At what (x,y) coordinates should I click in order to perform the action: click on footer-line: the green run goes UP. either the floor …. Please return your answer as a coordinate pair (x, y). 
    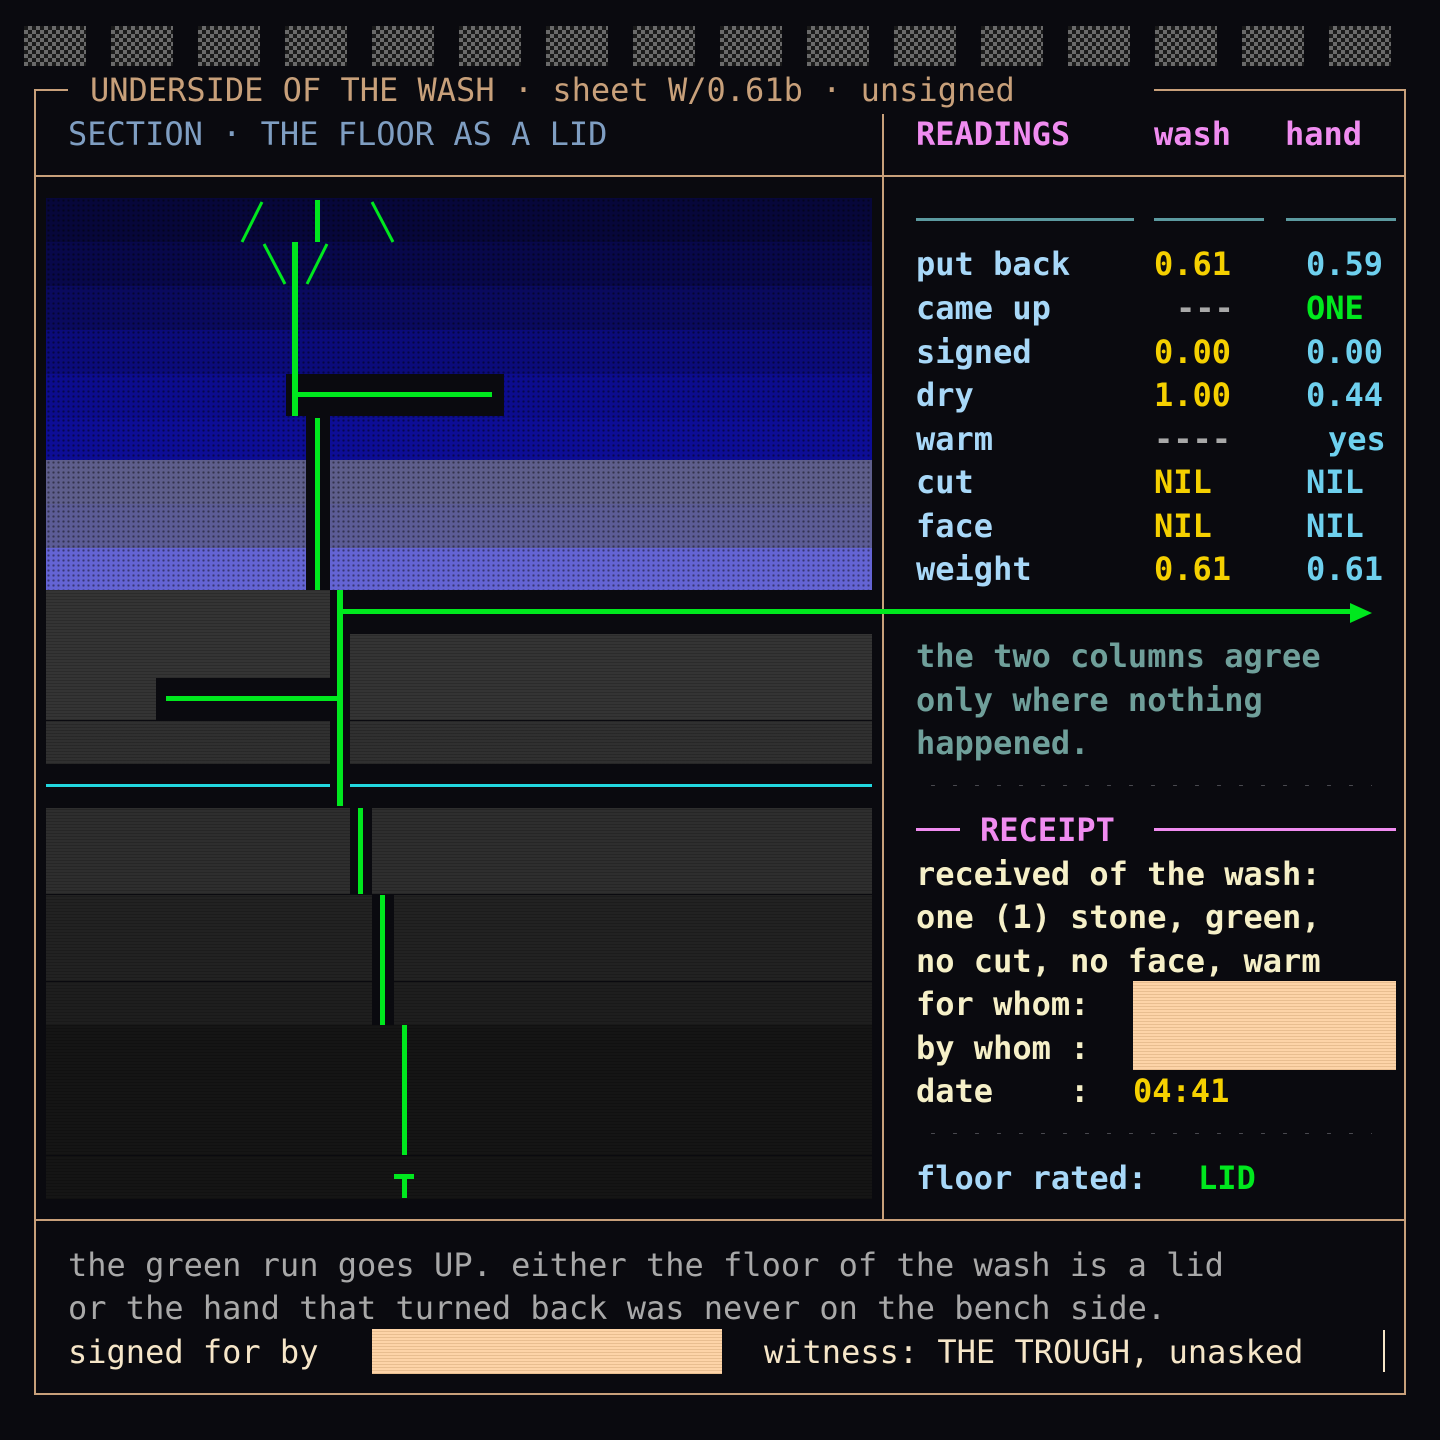
    Looking at the image, I should click on (646, 1265).